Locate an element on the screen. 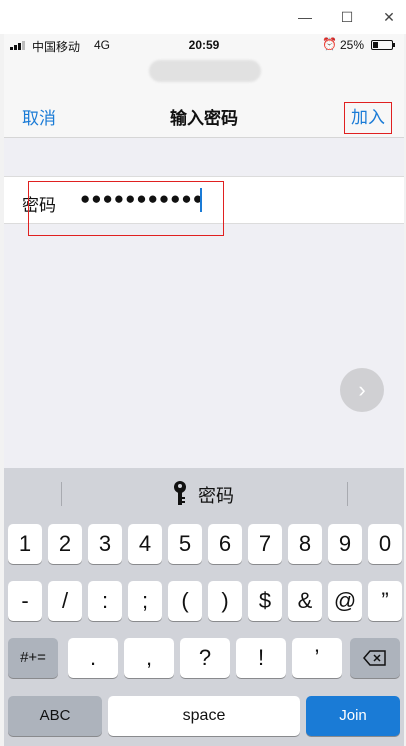 The height and width of the screenshot is (746, 406). key-hyphen: - is located at coordinates (25, 601).